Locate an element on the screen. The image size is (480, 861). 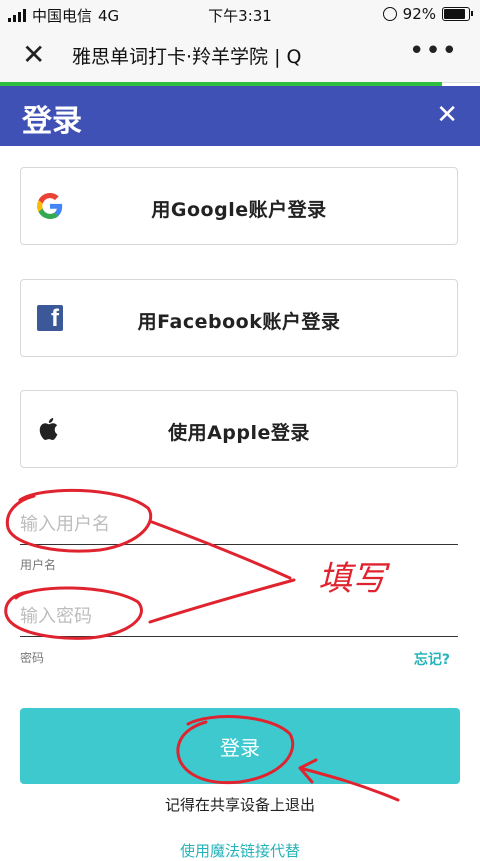
page-title: 雅思单词打卡·羚羊学院 | Q is located at coordinates (187, 57).